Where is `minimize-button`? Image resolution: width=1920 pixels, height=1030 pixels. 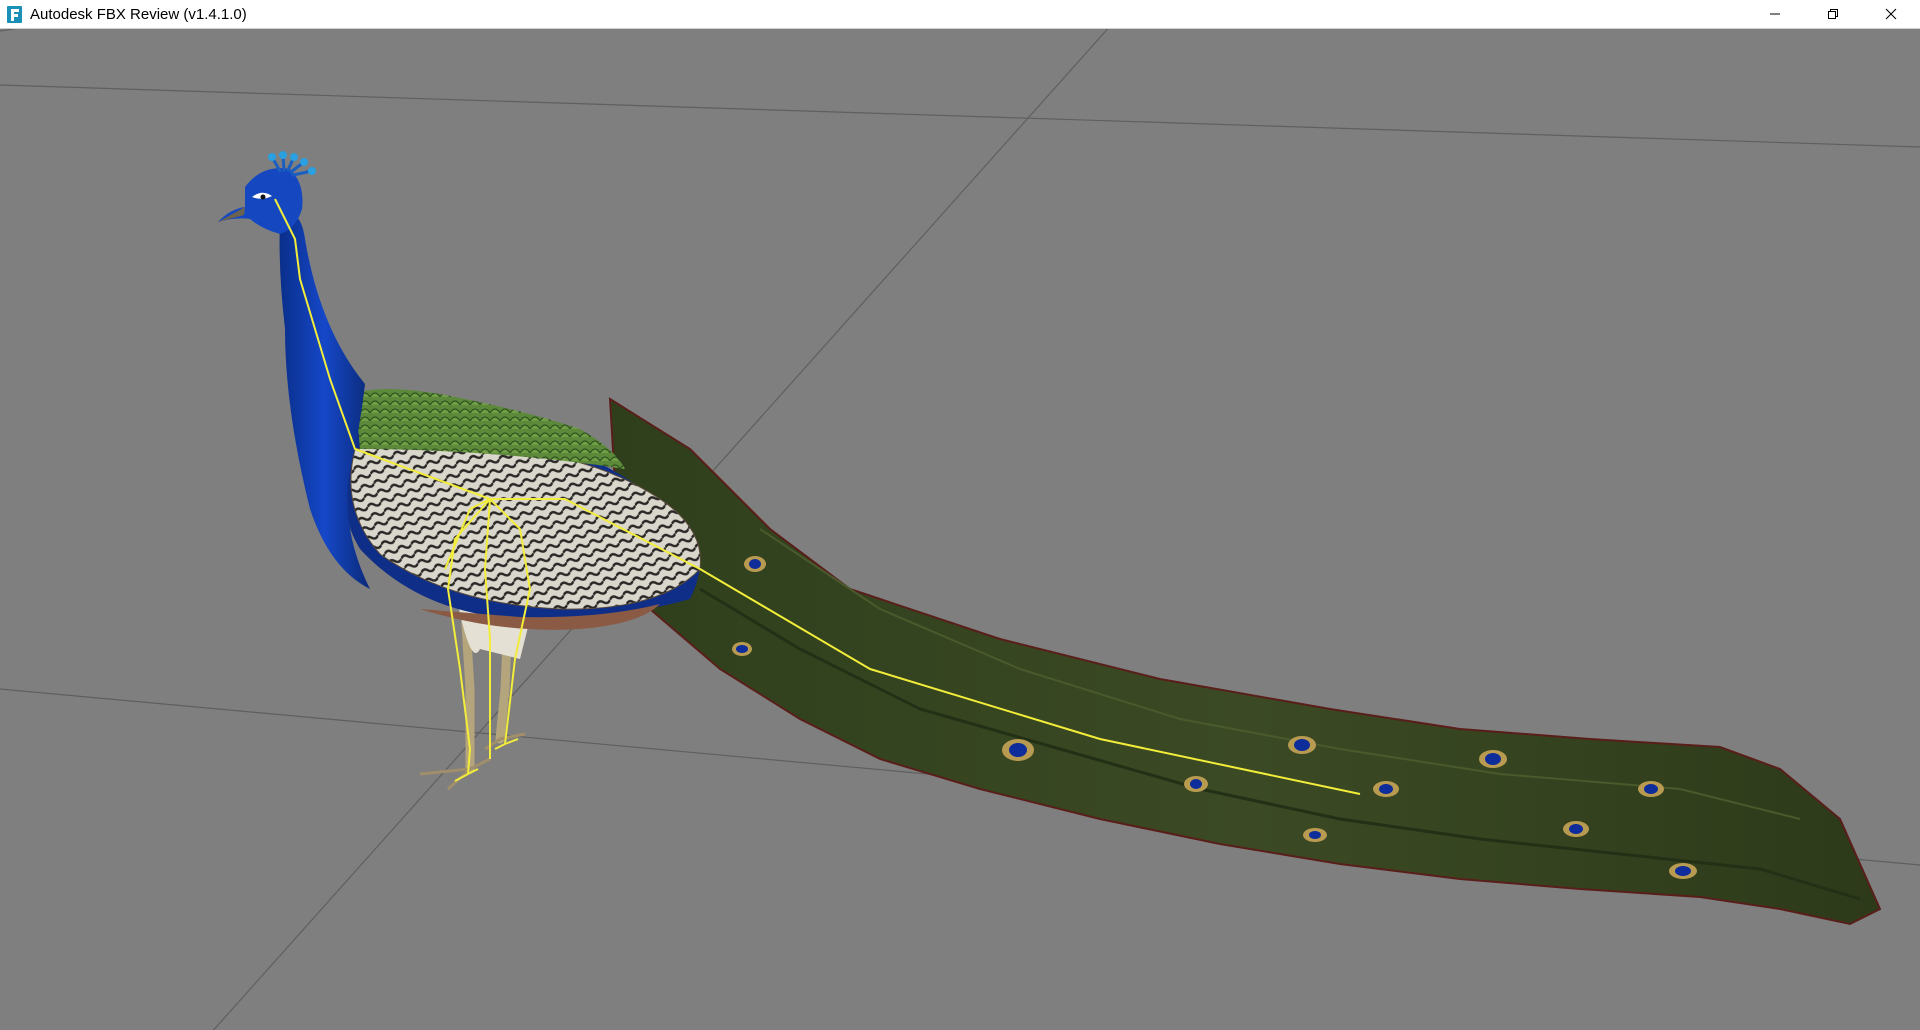
minimize-button is located at coordinates (1775, 14).